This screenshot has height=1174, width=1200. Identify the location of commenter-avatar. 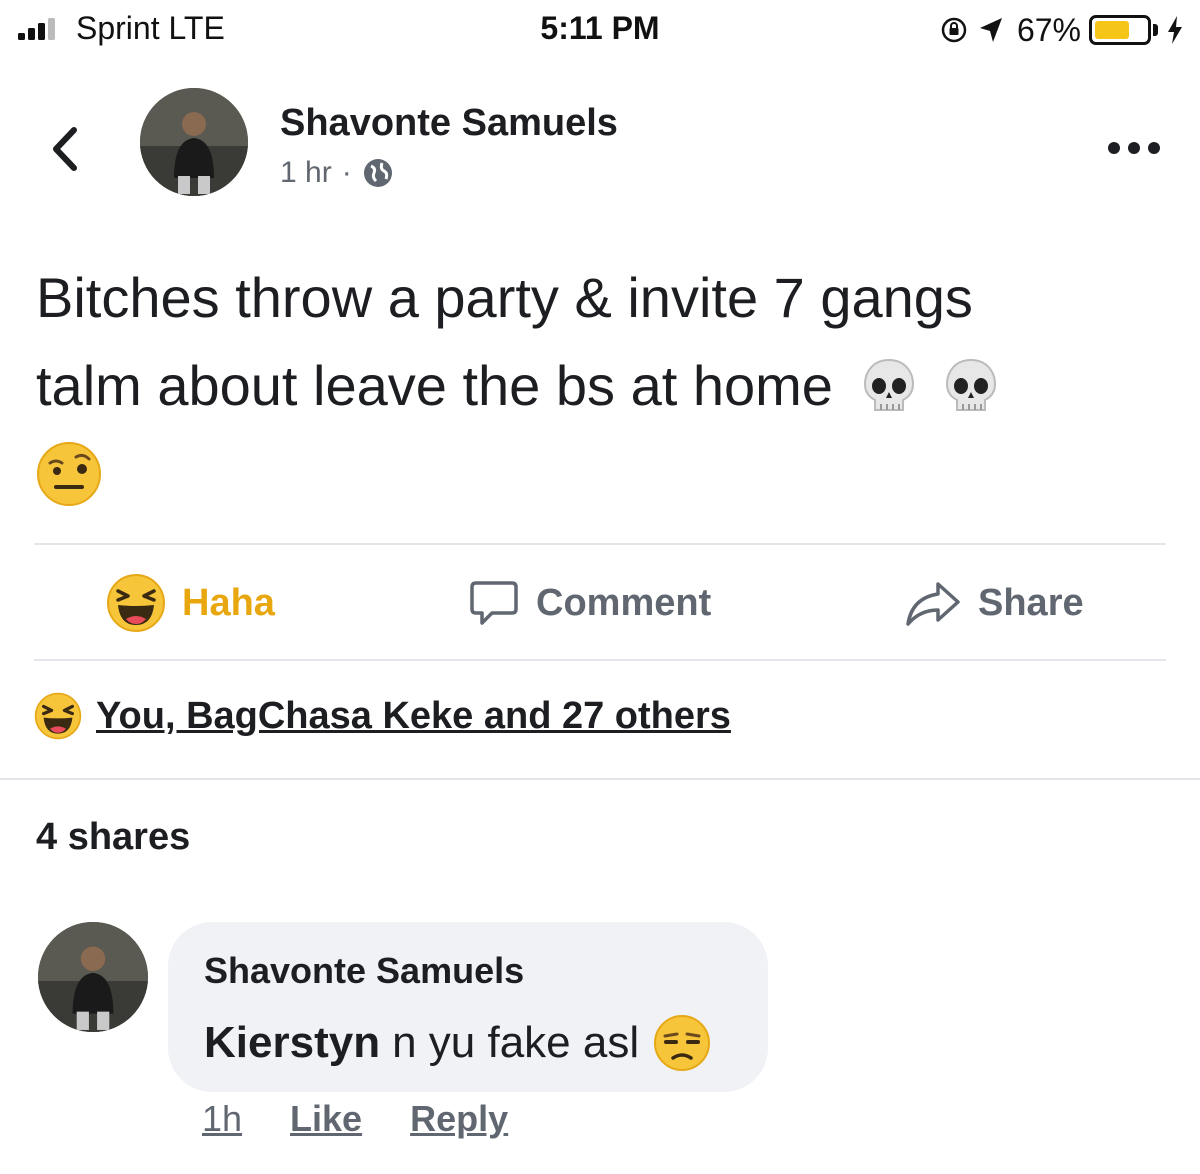
(93, 977).